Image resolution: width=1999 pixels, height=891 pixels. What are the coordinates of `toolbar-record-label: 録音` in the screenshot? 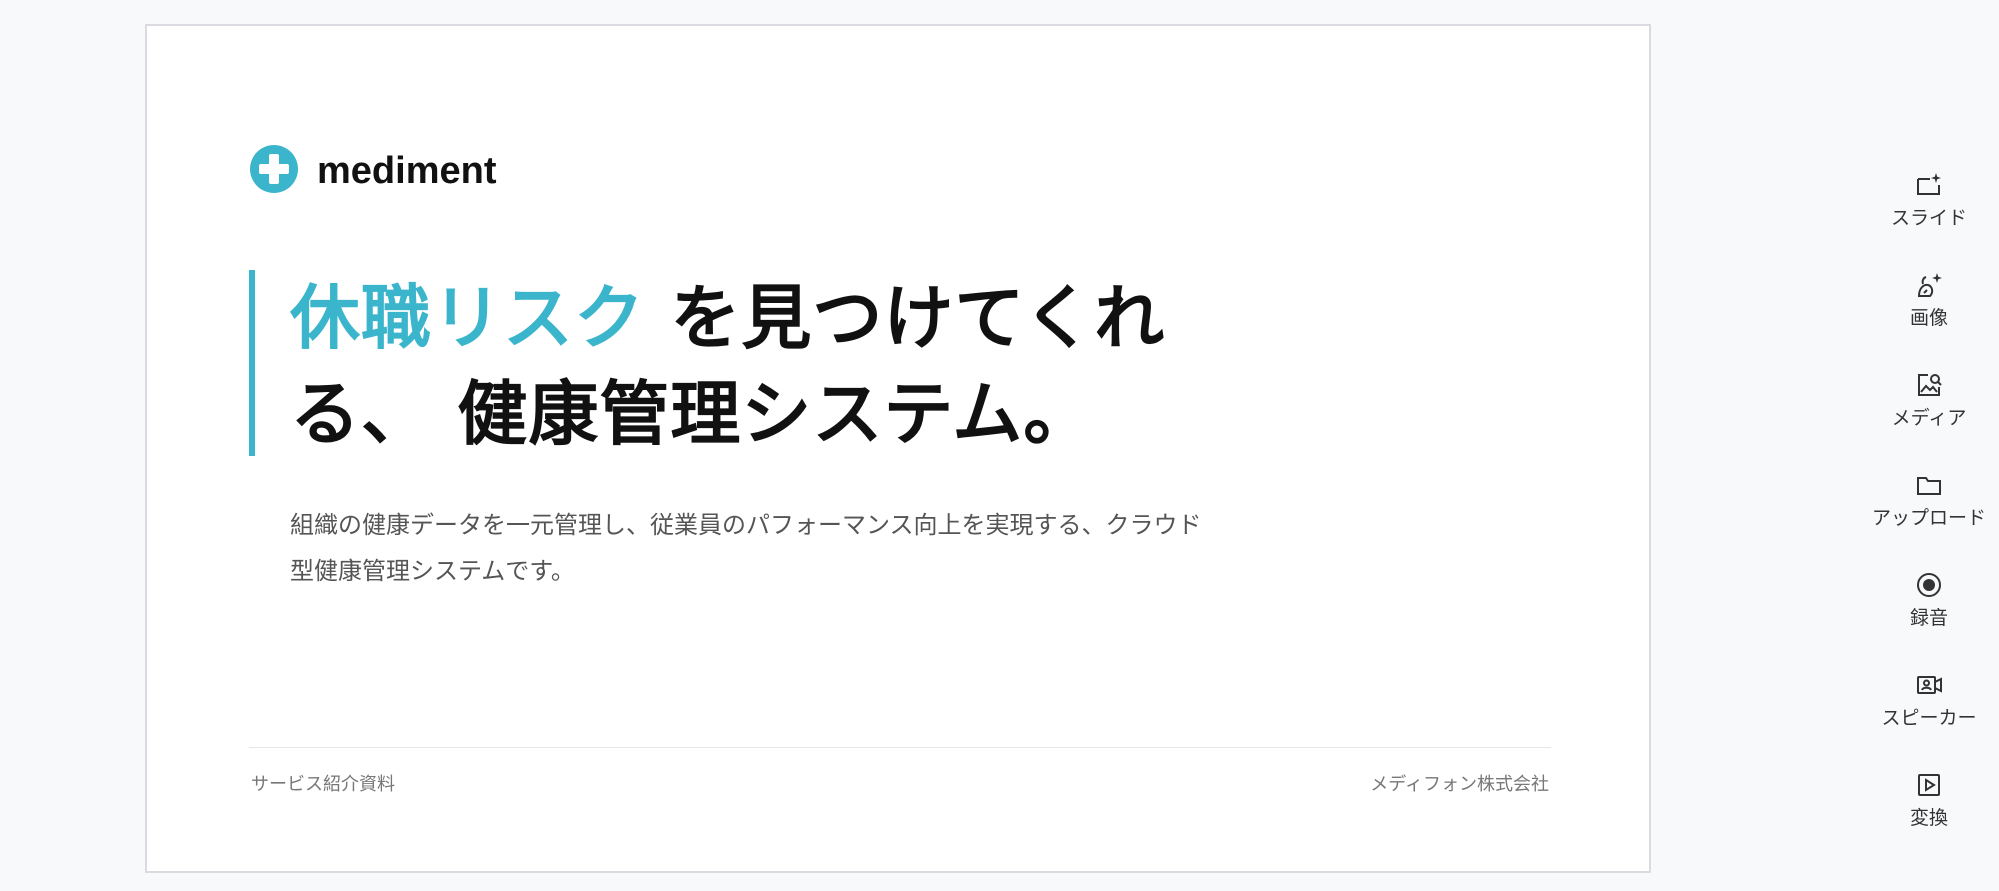 It's located at (1928, 618).